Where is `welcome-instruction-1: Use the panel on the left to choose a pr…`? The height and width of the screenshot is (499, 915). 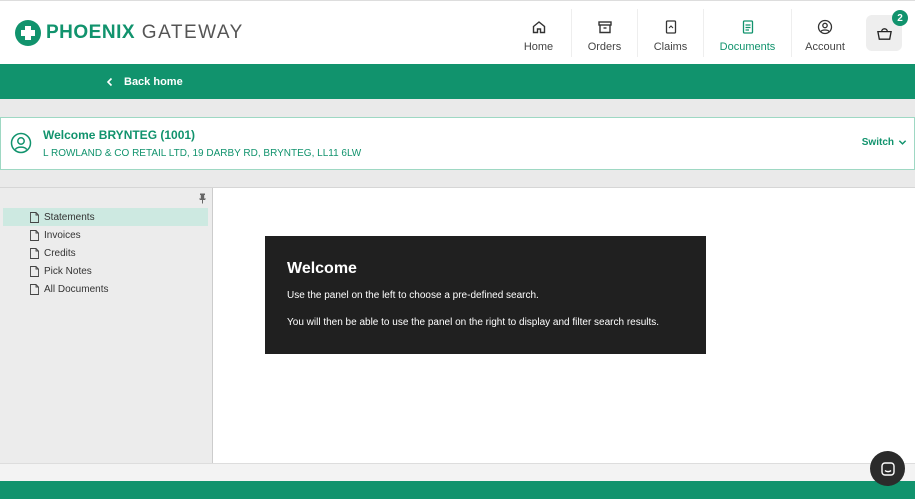 welcome-instruction-1: Use the panel on the left to choose a pr… is located at coordinates (413, 295).